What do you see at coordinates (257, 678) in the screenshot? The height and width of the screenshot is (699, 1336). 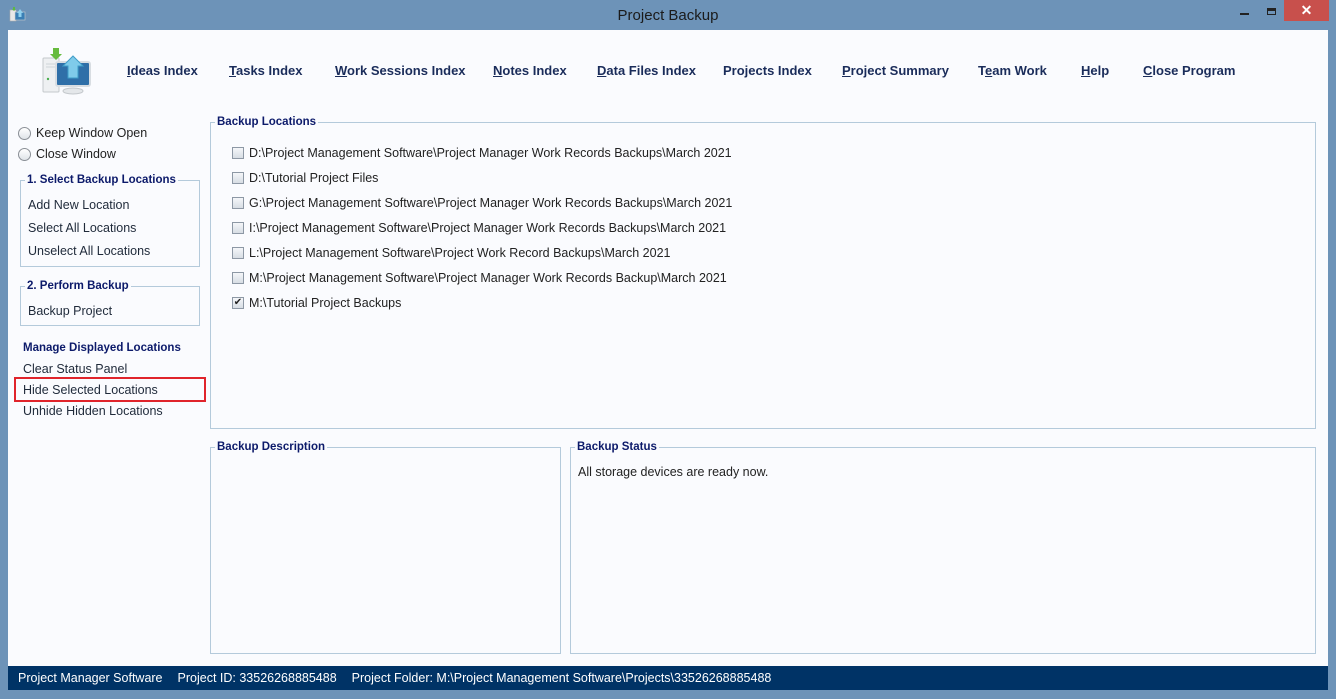 I see `project-id: Project ID: 33526268885488` at bounding box center [257, 678].